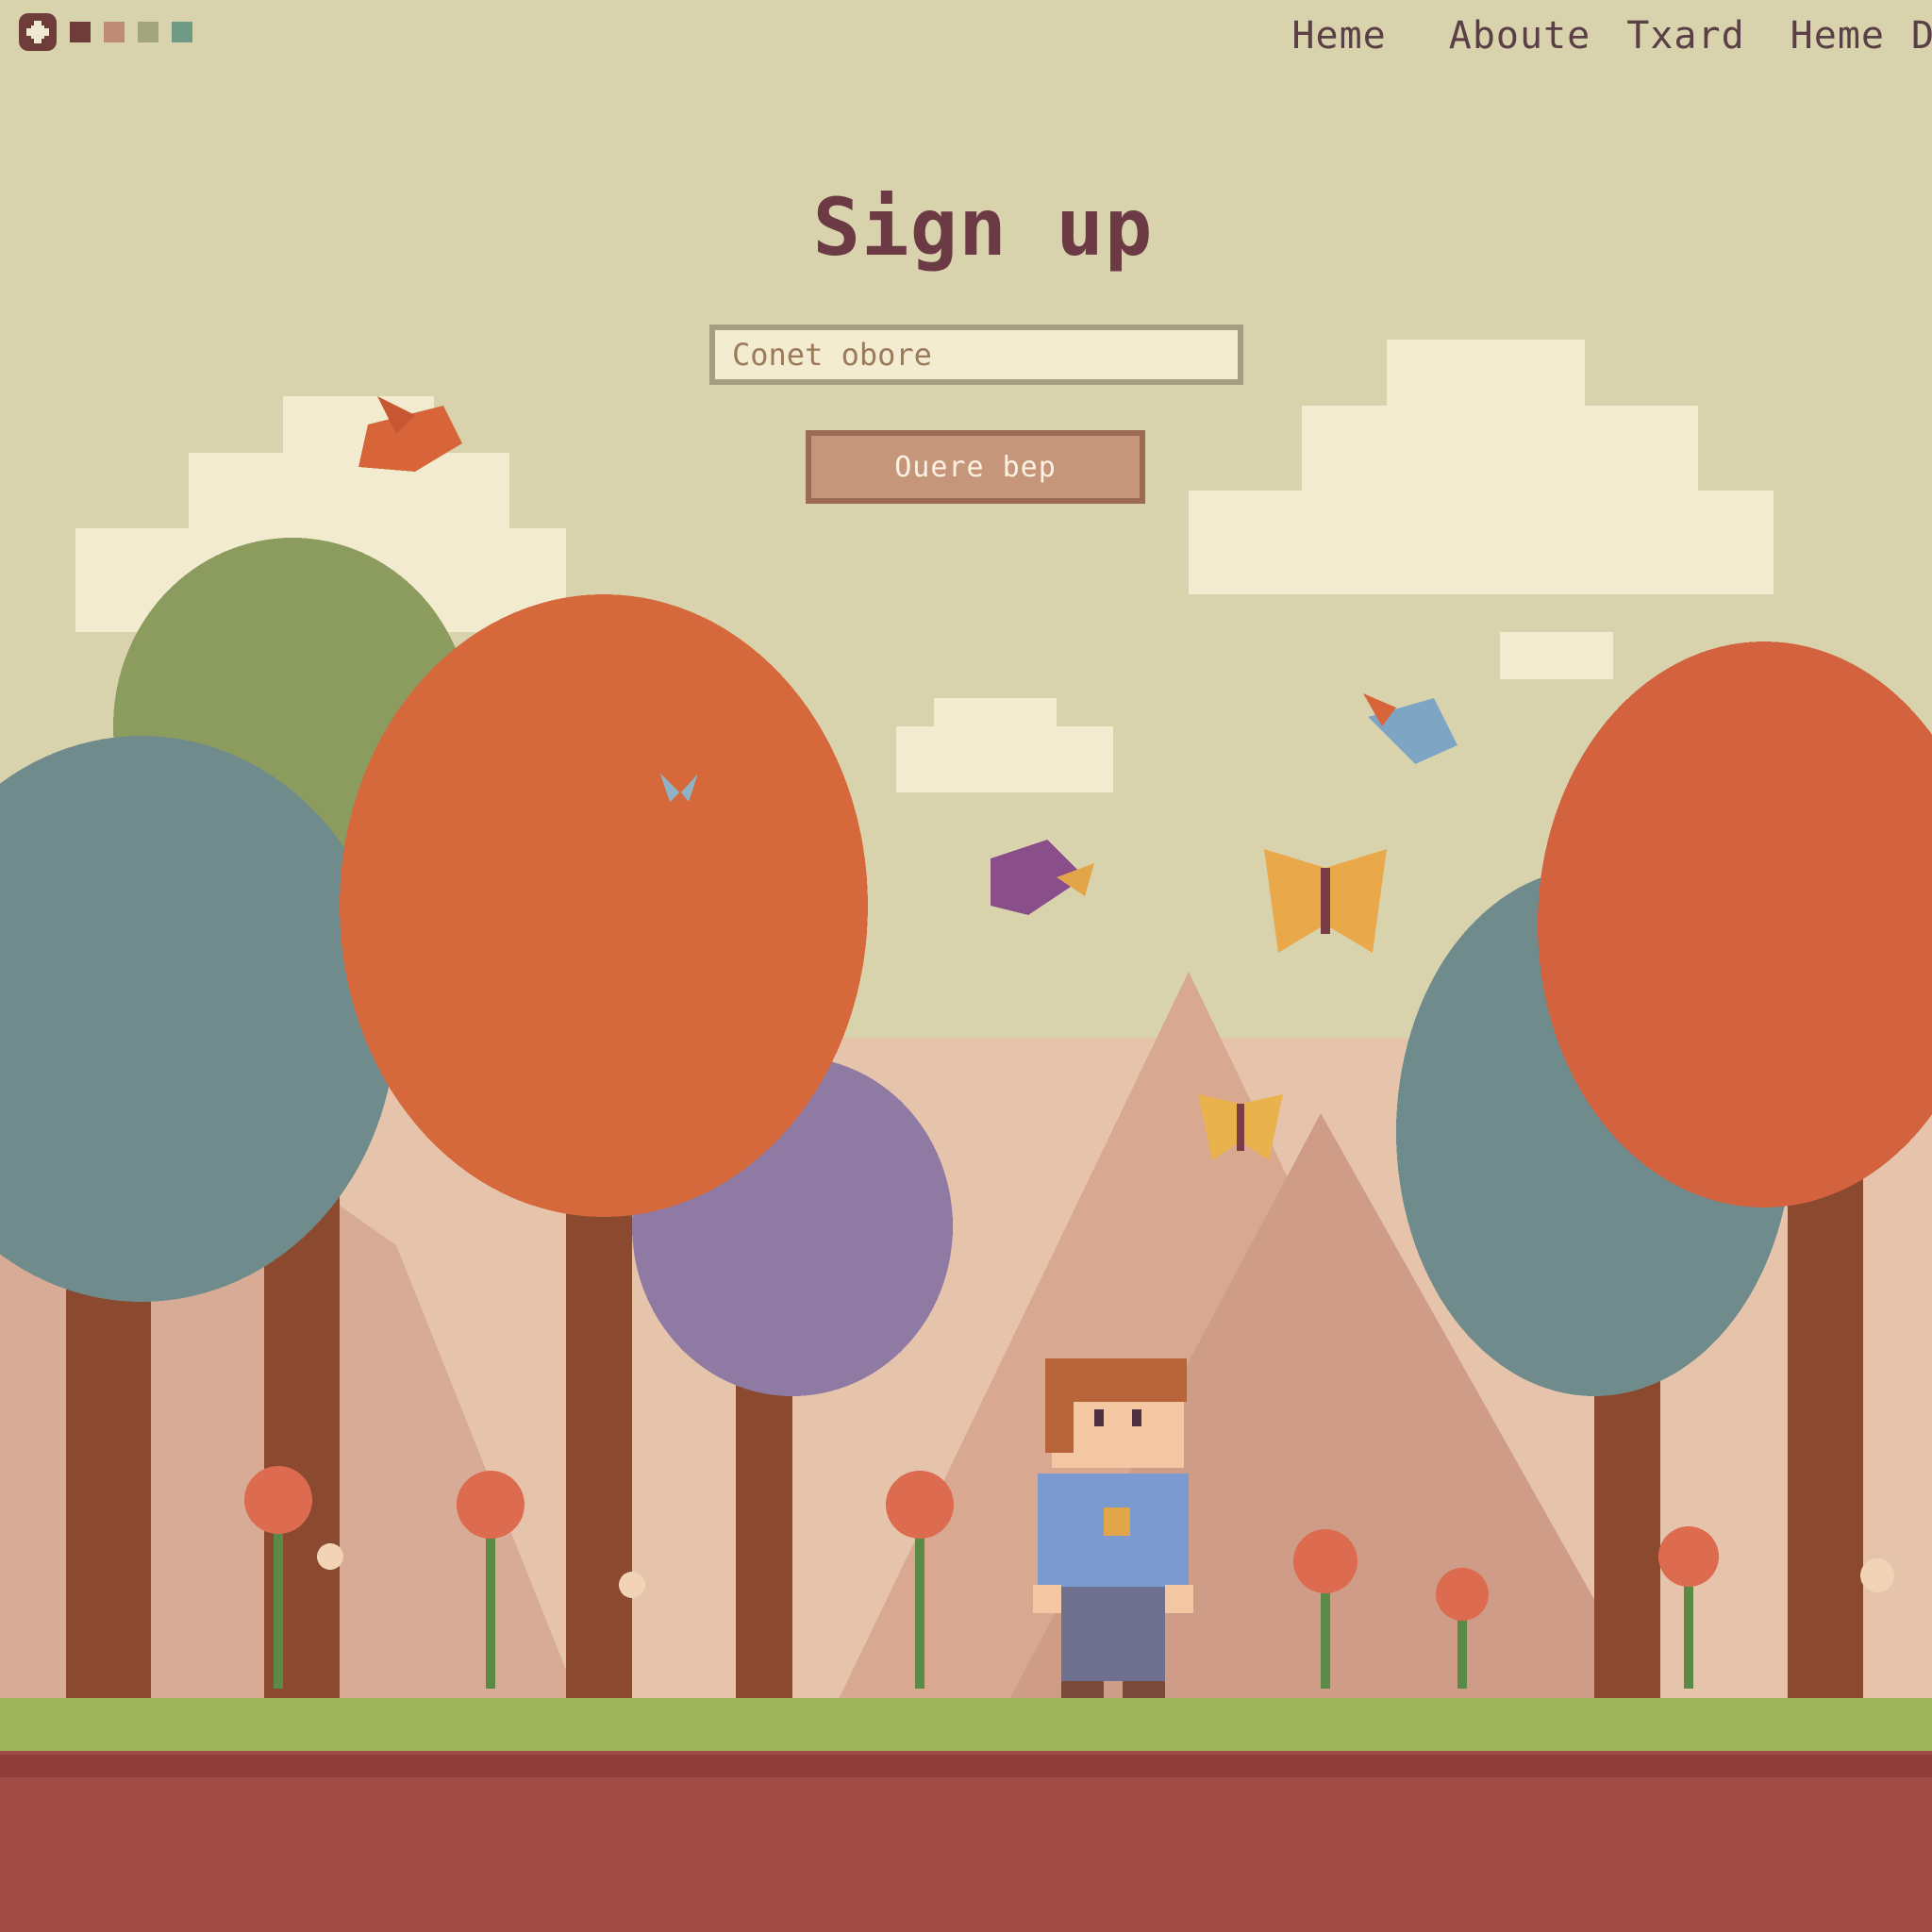 This screenshot has width=1932, height=1932. Describe the element at coordinates (1685, 36) in the screenshot. I see `nav-link-txard: Txard` at that location.